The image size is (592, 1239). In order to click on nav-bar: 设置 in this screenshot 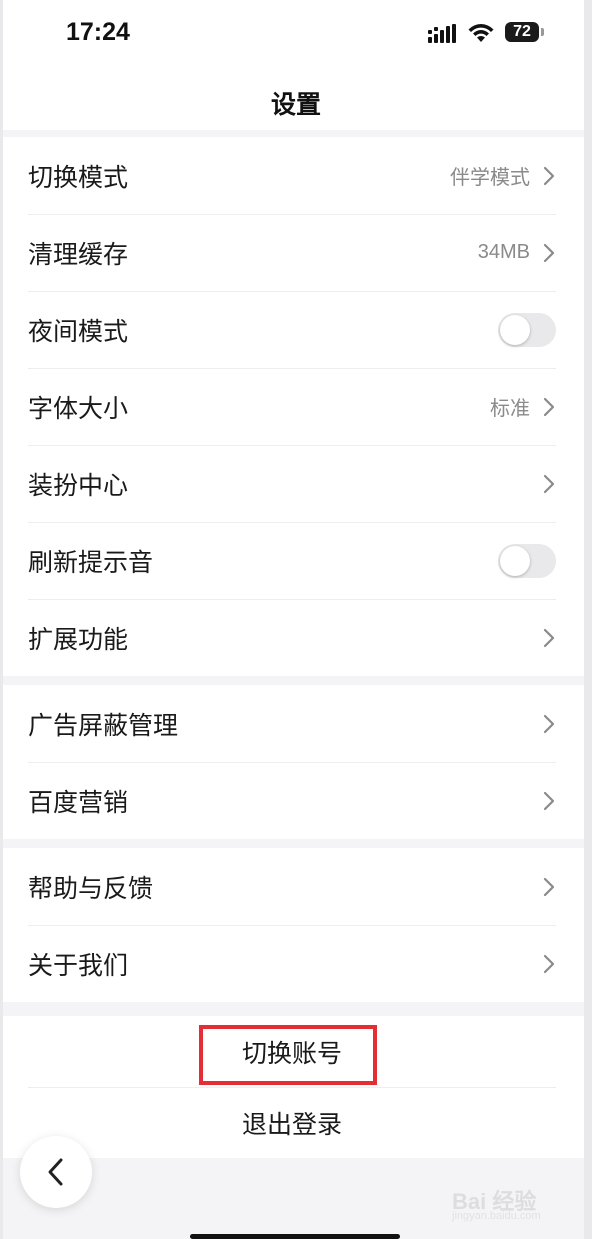, I will do `click(296, 98)`.